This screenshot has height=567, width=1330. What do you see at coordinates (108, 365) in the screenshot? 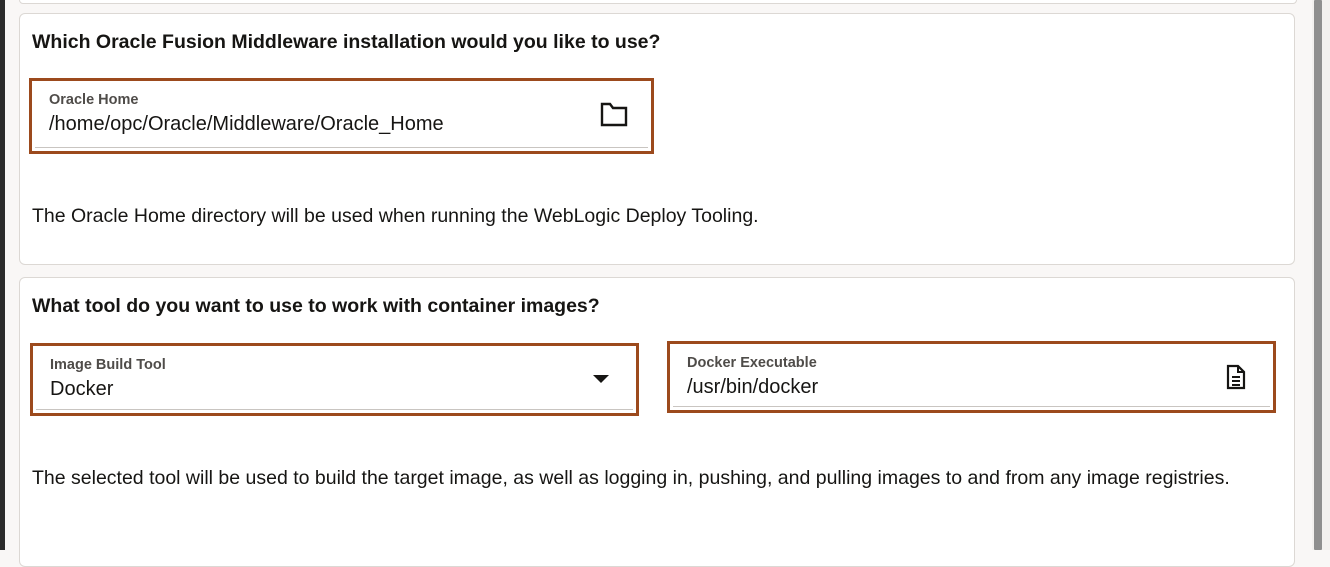
I see `image-build-tool-label: Image Build Tool` at bounding box center [108, 365].